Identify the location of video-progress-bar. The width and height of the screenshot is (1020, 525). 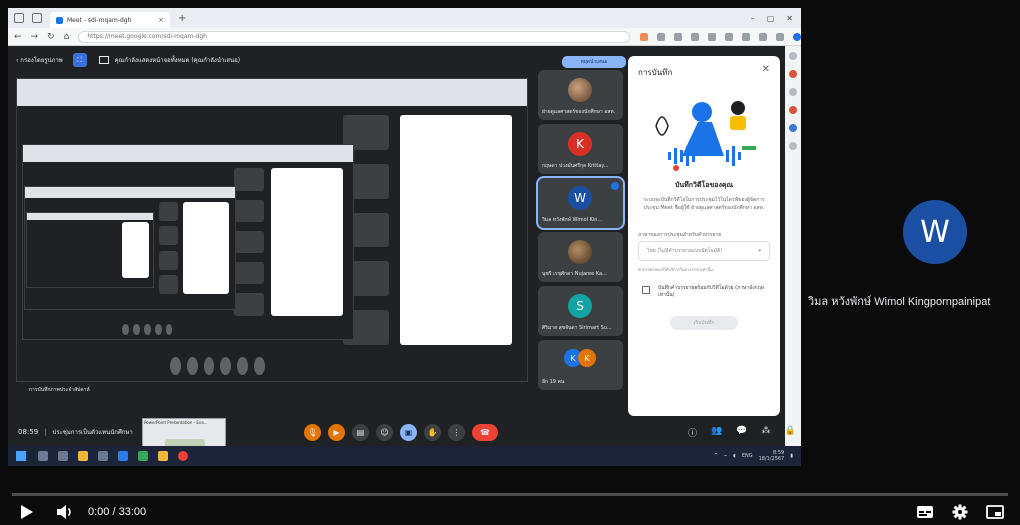
(510, 494).